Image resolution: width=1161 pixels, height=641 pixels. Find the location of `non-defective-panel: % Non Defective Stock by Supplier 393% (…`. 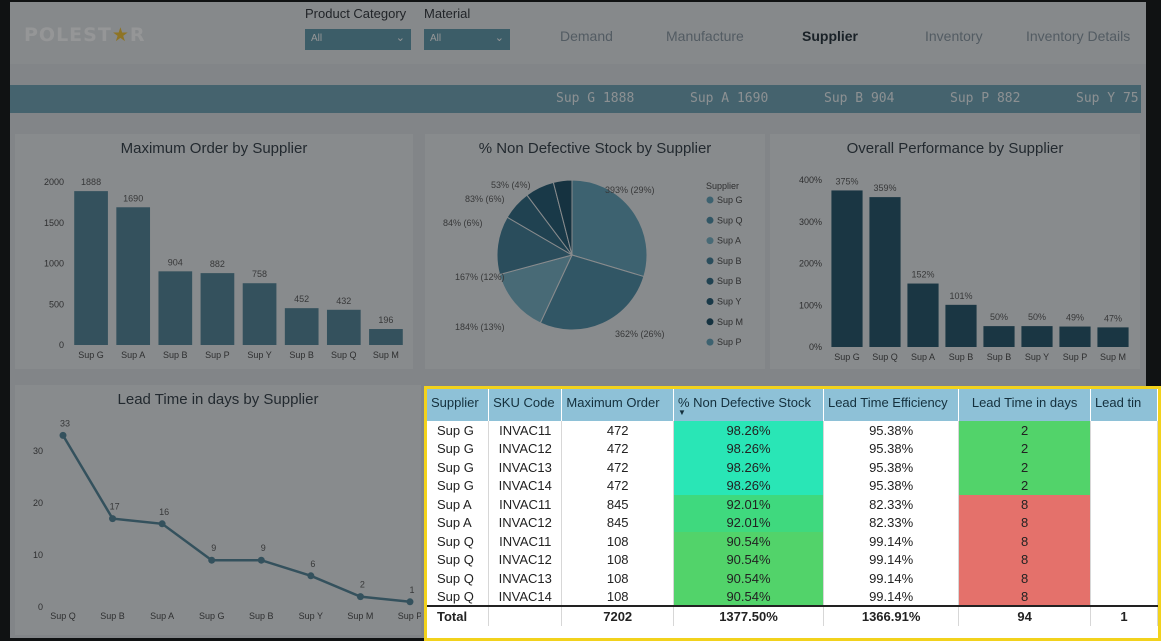

non-defective-panel: % Non Defective Stock by Supplier 393% (… is located at coordinates (595, 251).